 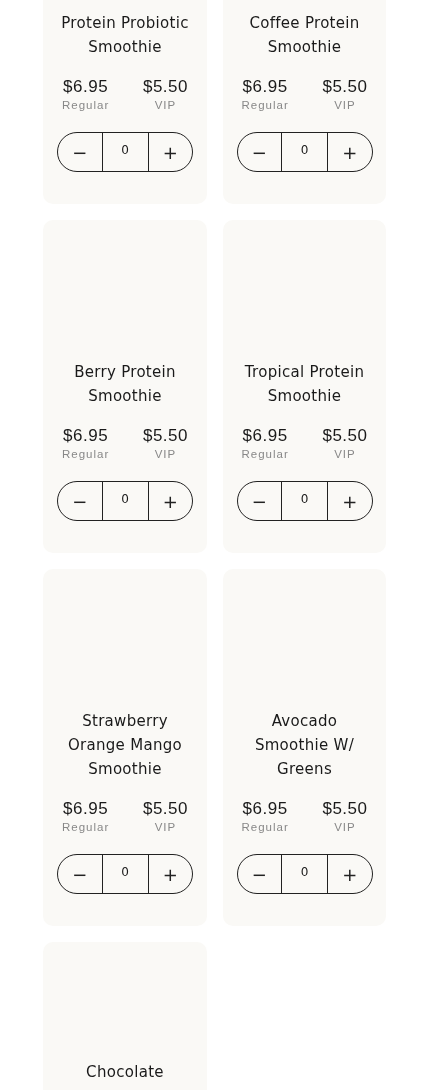 I want to click on product-name: Berry Protein Smoothie, so click(x=125, y=384).